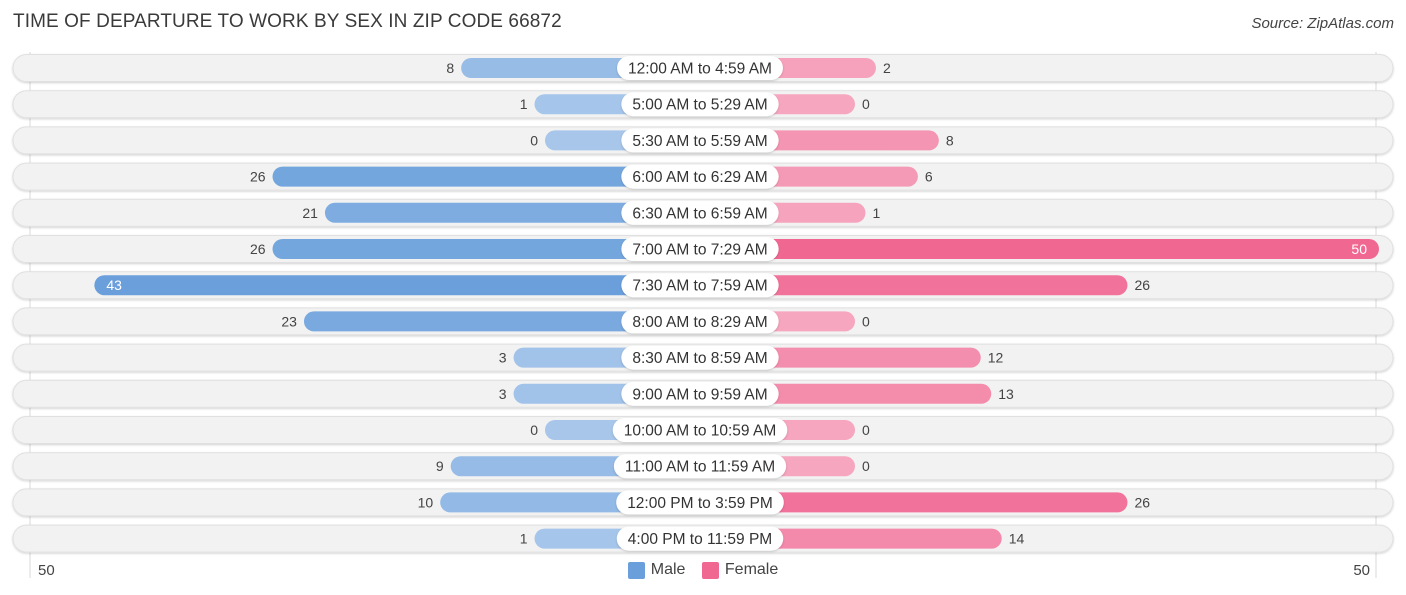  I want to click on chart-row: 5:30 AM to 5:59 AM 0 8, so click(703, 140).